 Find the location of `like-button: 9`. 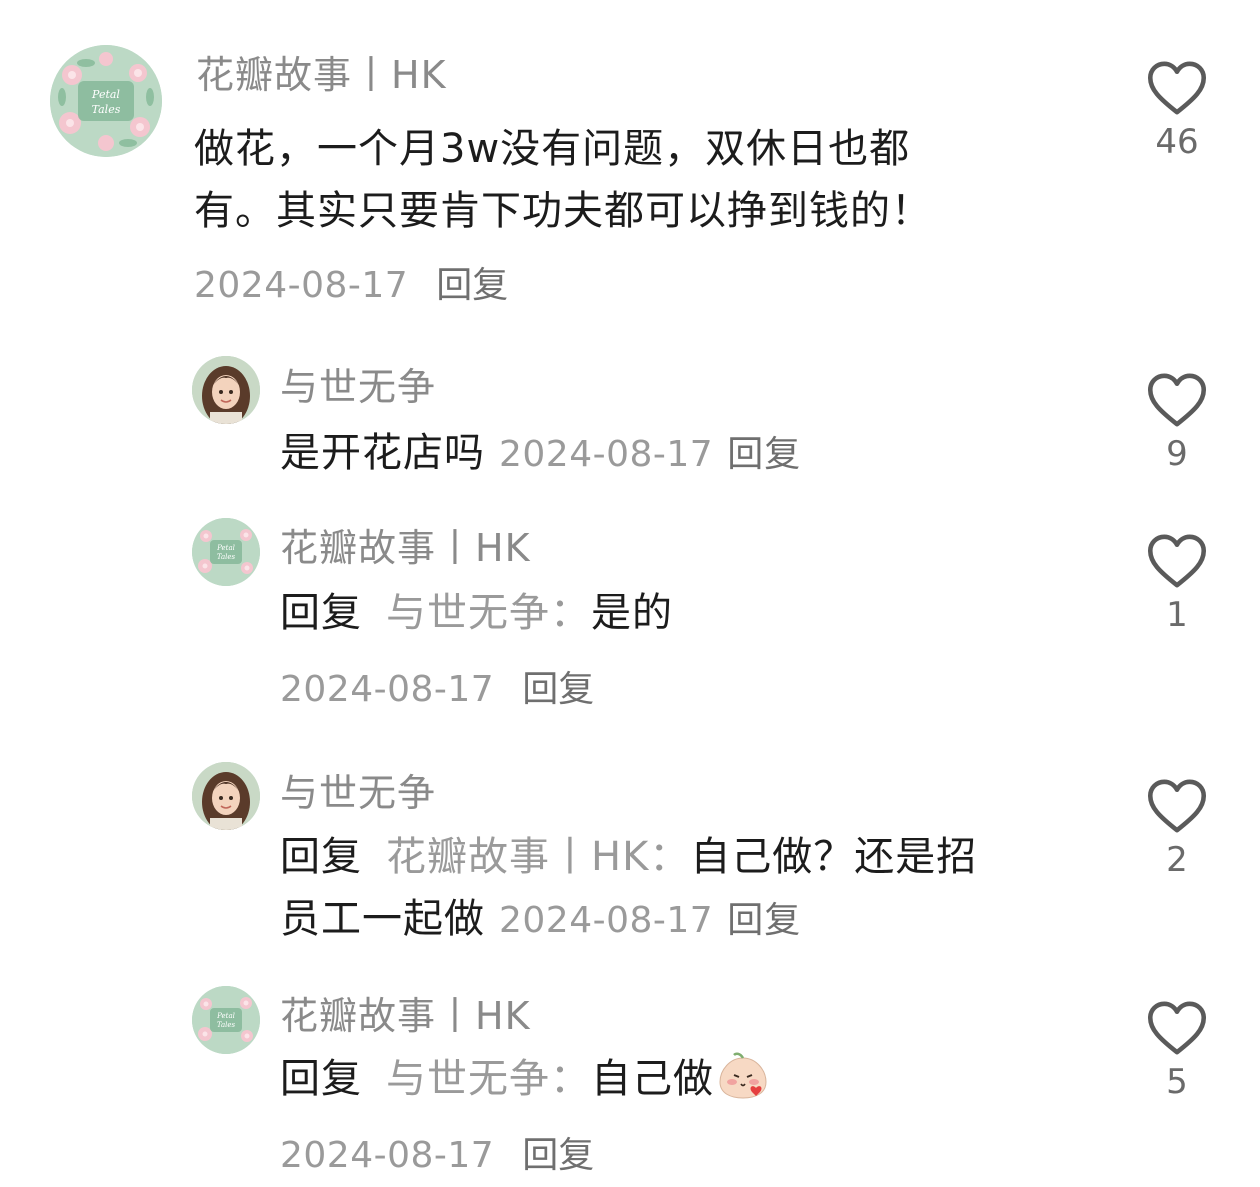

like-button: 9 is located at coordinates (1177, 423).